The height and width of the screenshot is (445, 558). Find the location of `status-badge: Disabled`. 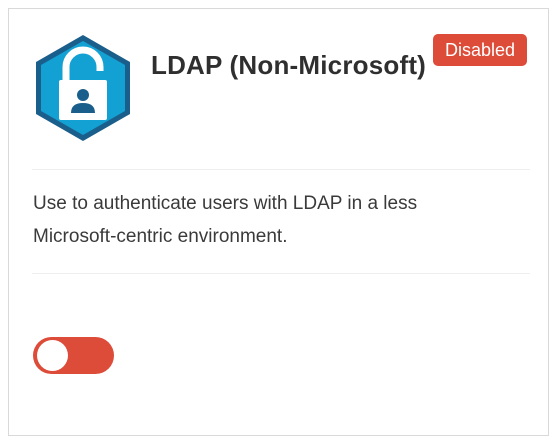

status-badge: Disabled is located at coordinates (480, 50).